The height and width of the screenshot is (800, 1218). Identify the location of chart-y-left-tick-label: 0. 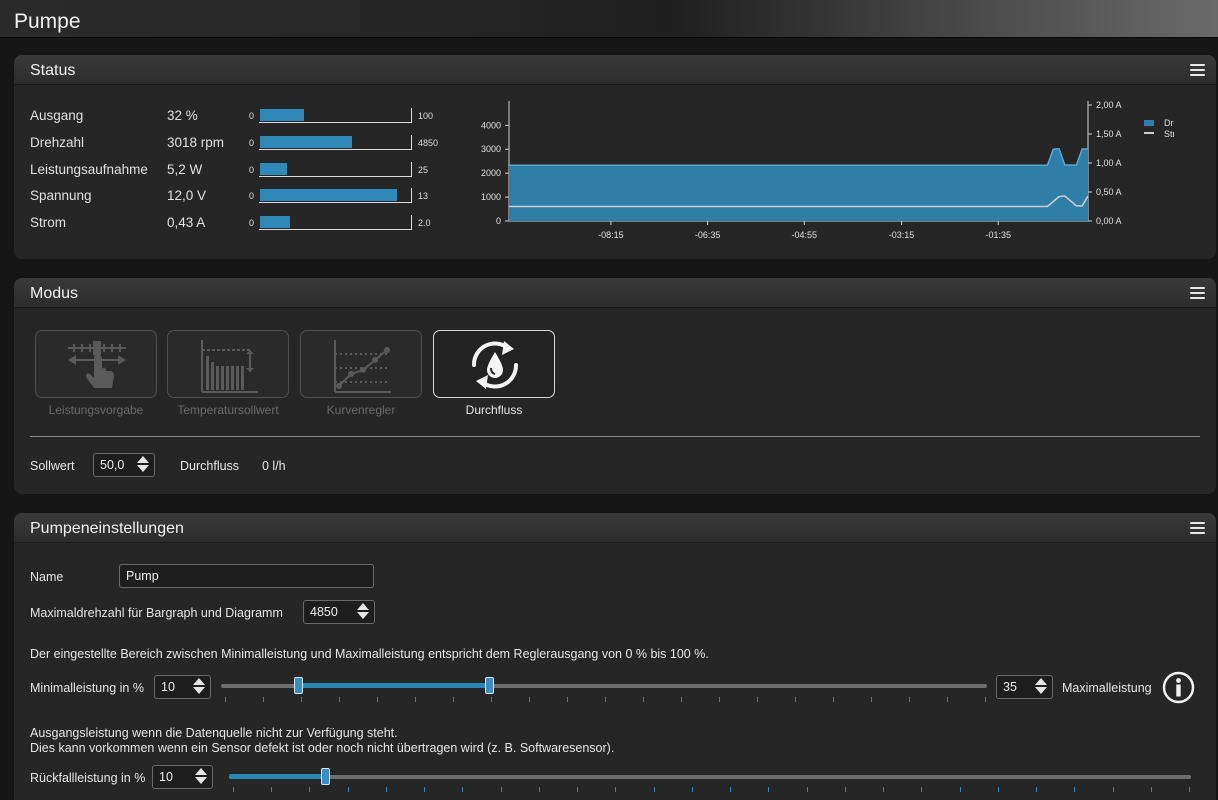
(498, 221).